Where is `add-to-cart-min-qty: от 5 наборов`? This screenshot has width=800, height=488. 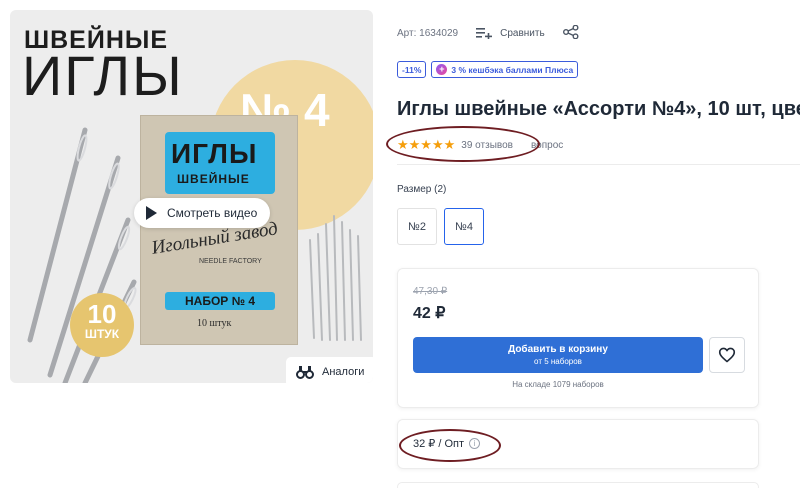
add-to-cart-min-qty: от 5 наборов is located at coordinates (558, 361).